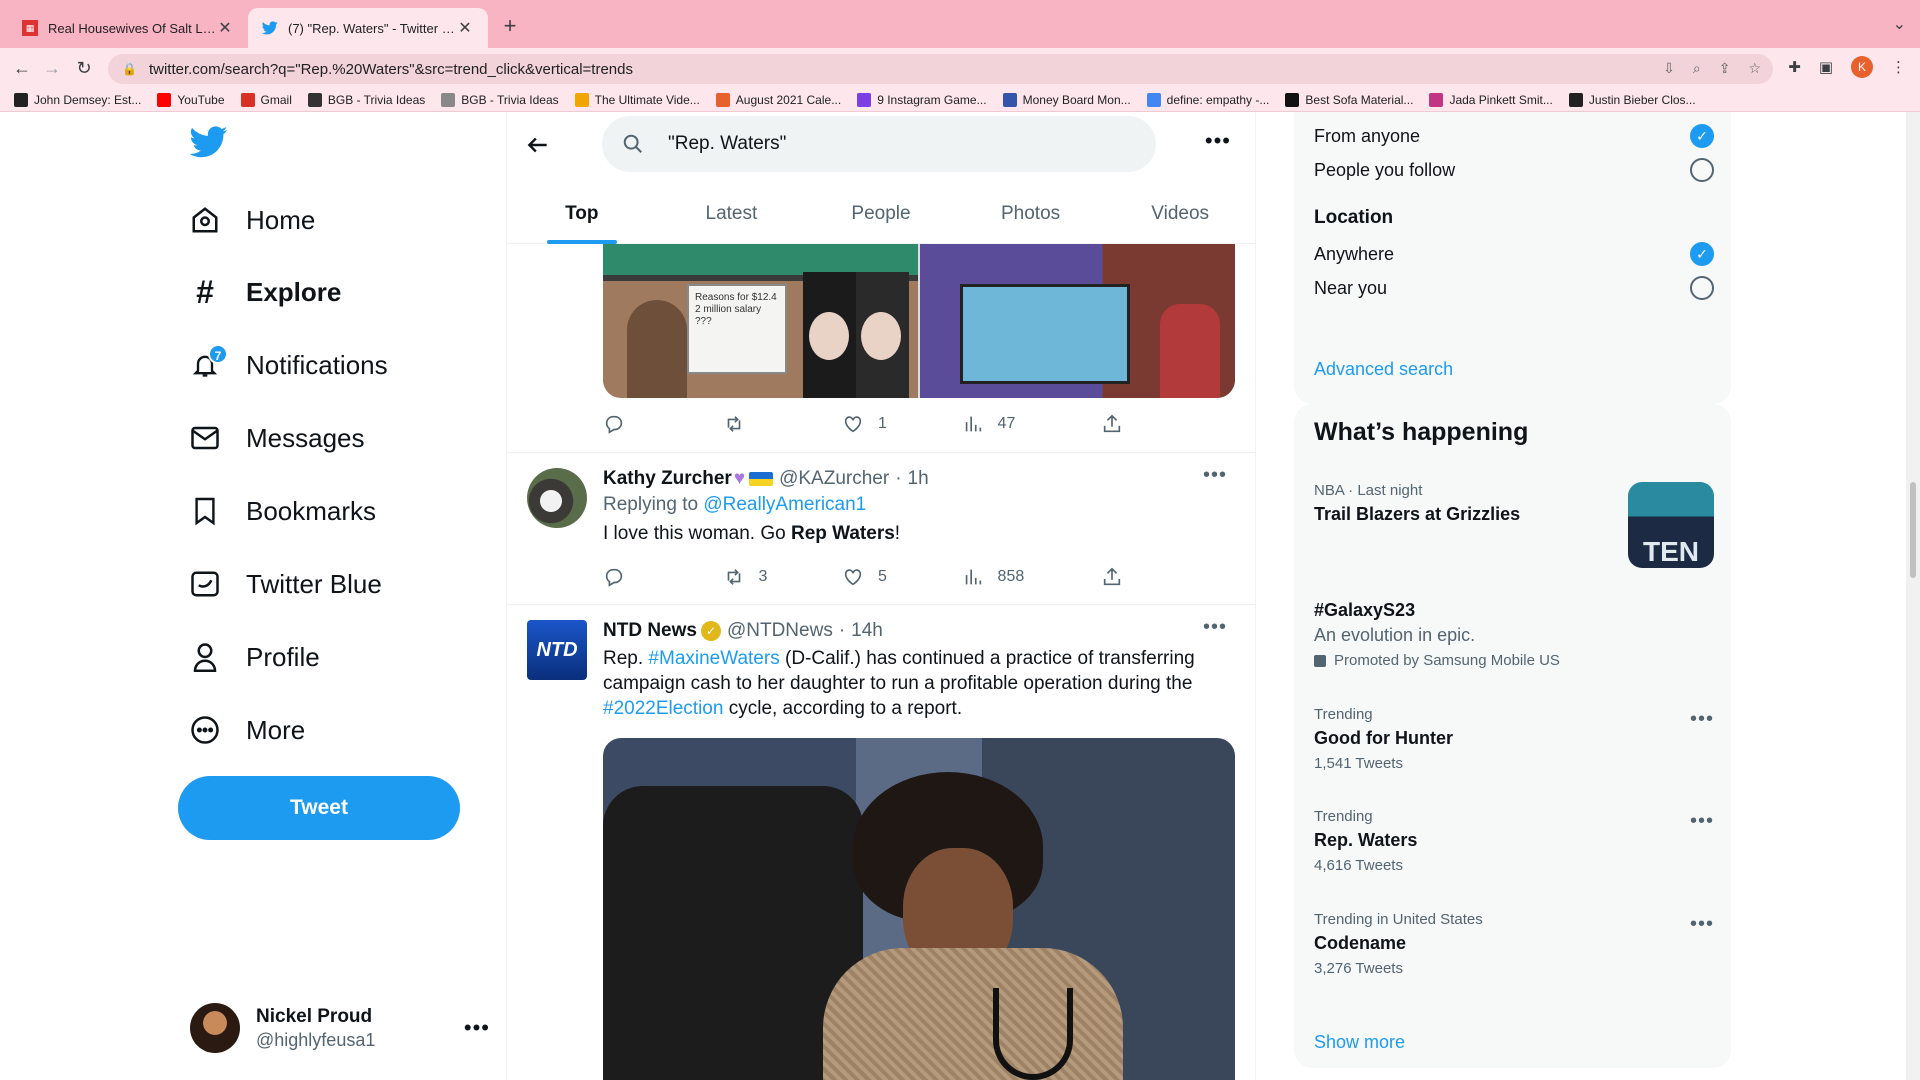 The image size is (1920, 1080). I want to click on zoom-icon: ⌕, so click(1697, 68).